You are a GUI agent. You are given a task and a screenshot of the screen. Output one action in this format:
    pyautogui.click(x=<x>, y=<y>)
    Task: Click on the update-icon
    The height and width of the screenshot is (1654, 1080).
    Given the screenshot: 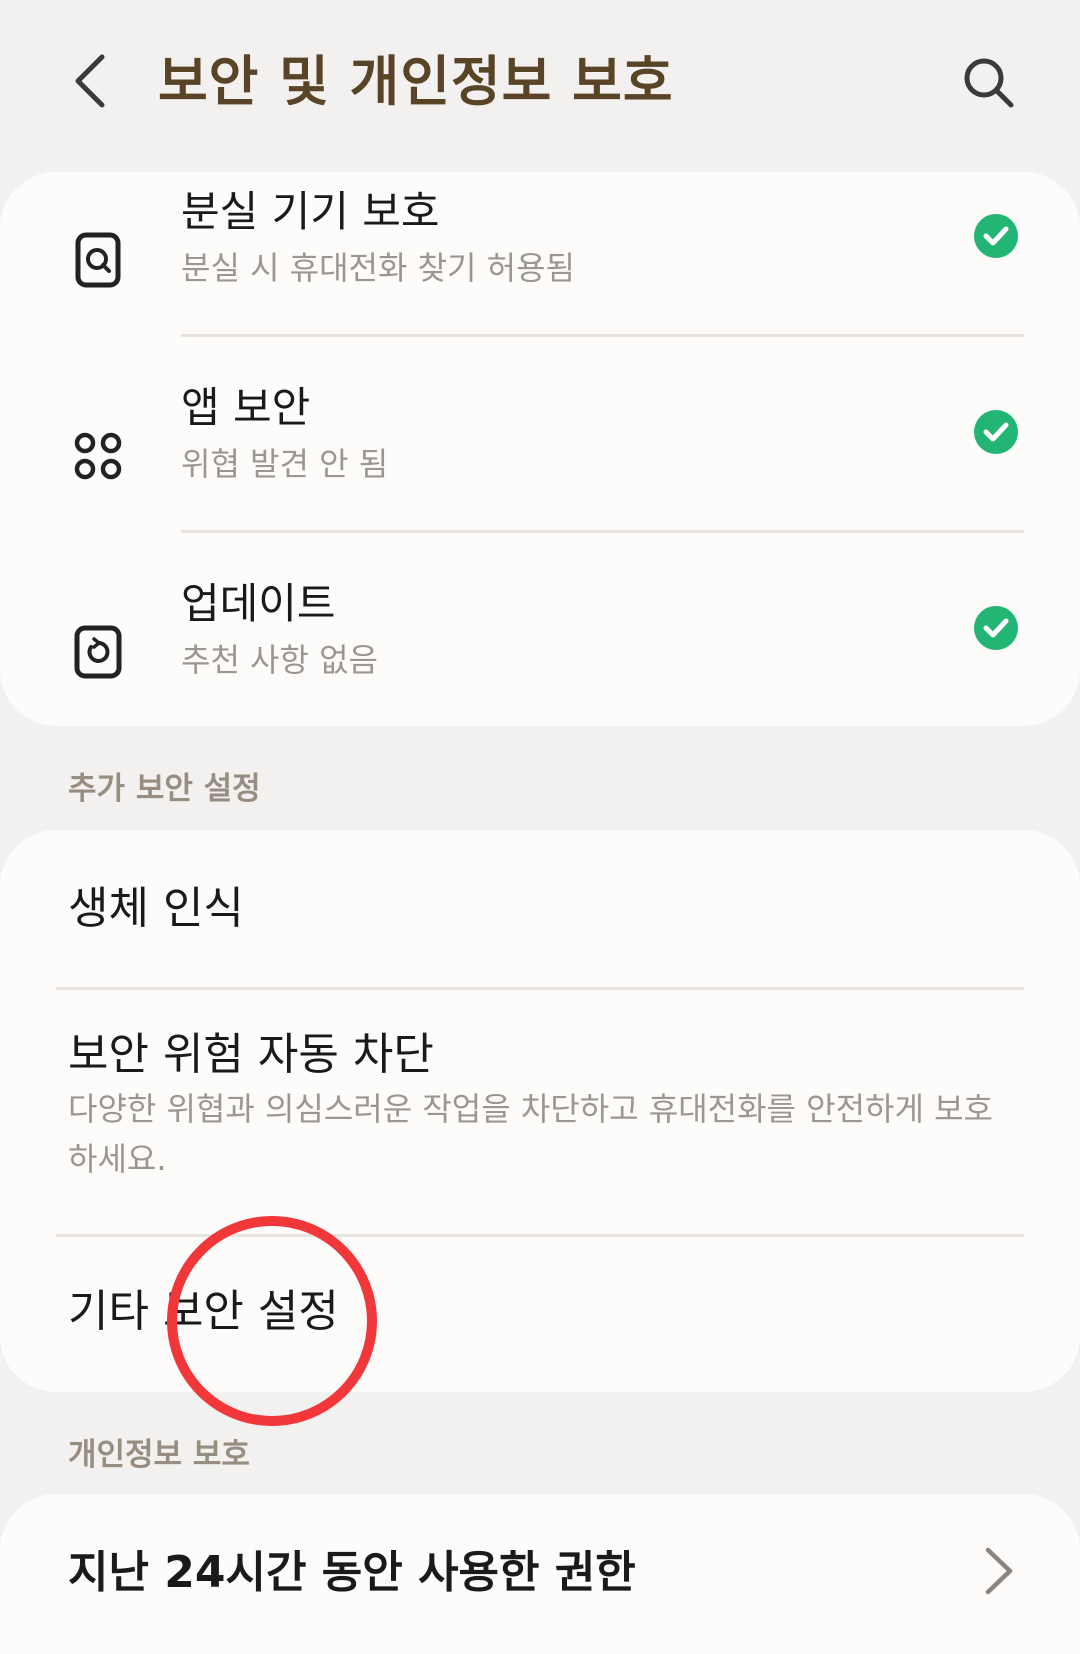 What is the action you would take?
    pyautogui.click(x=98, y=652)
    